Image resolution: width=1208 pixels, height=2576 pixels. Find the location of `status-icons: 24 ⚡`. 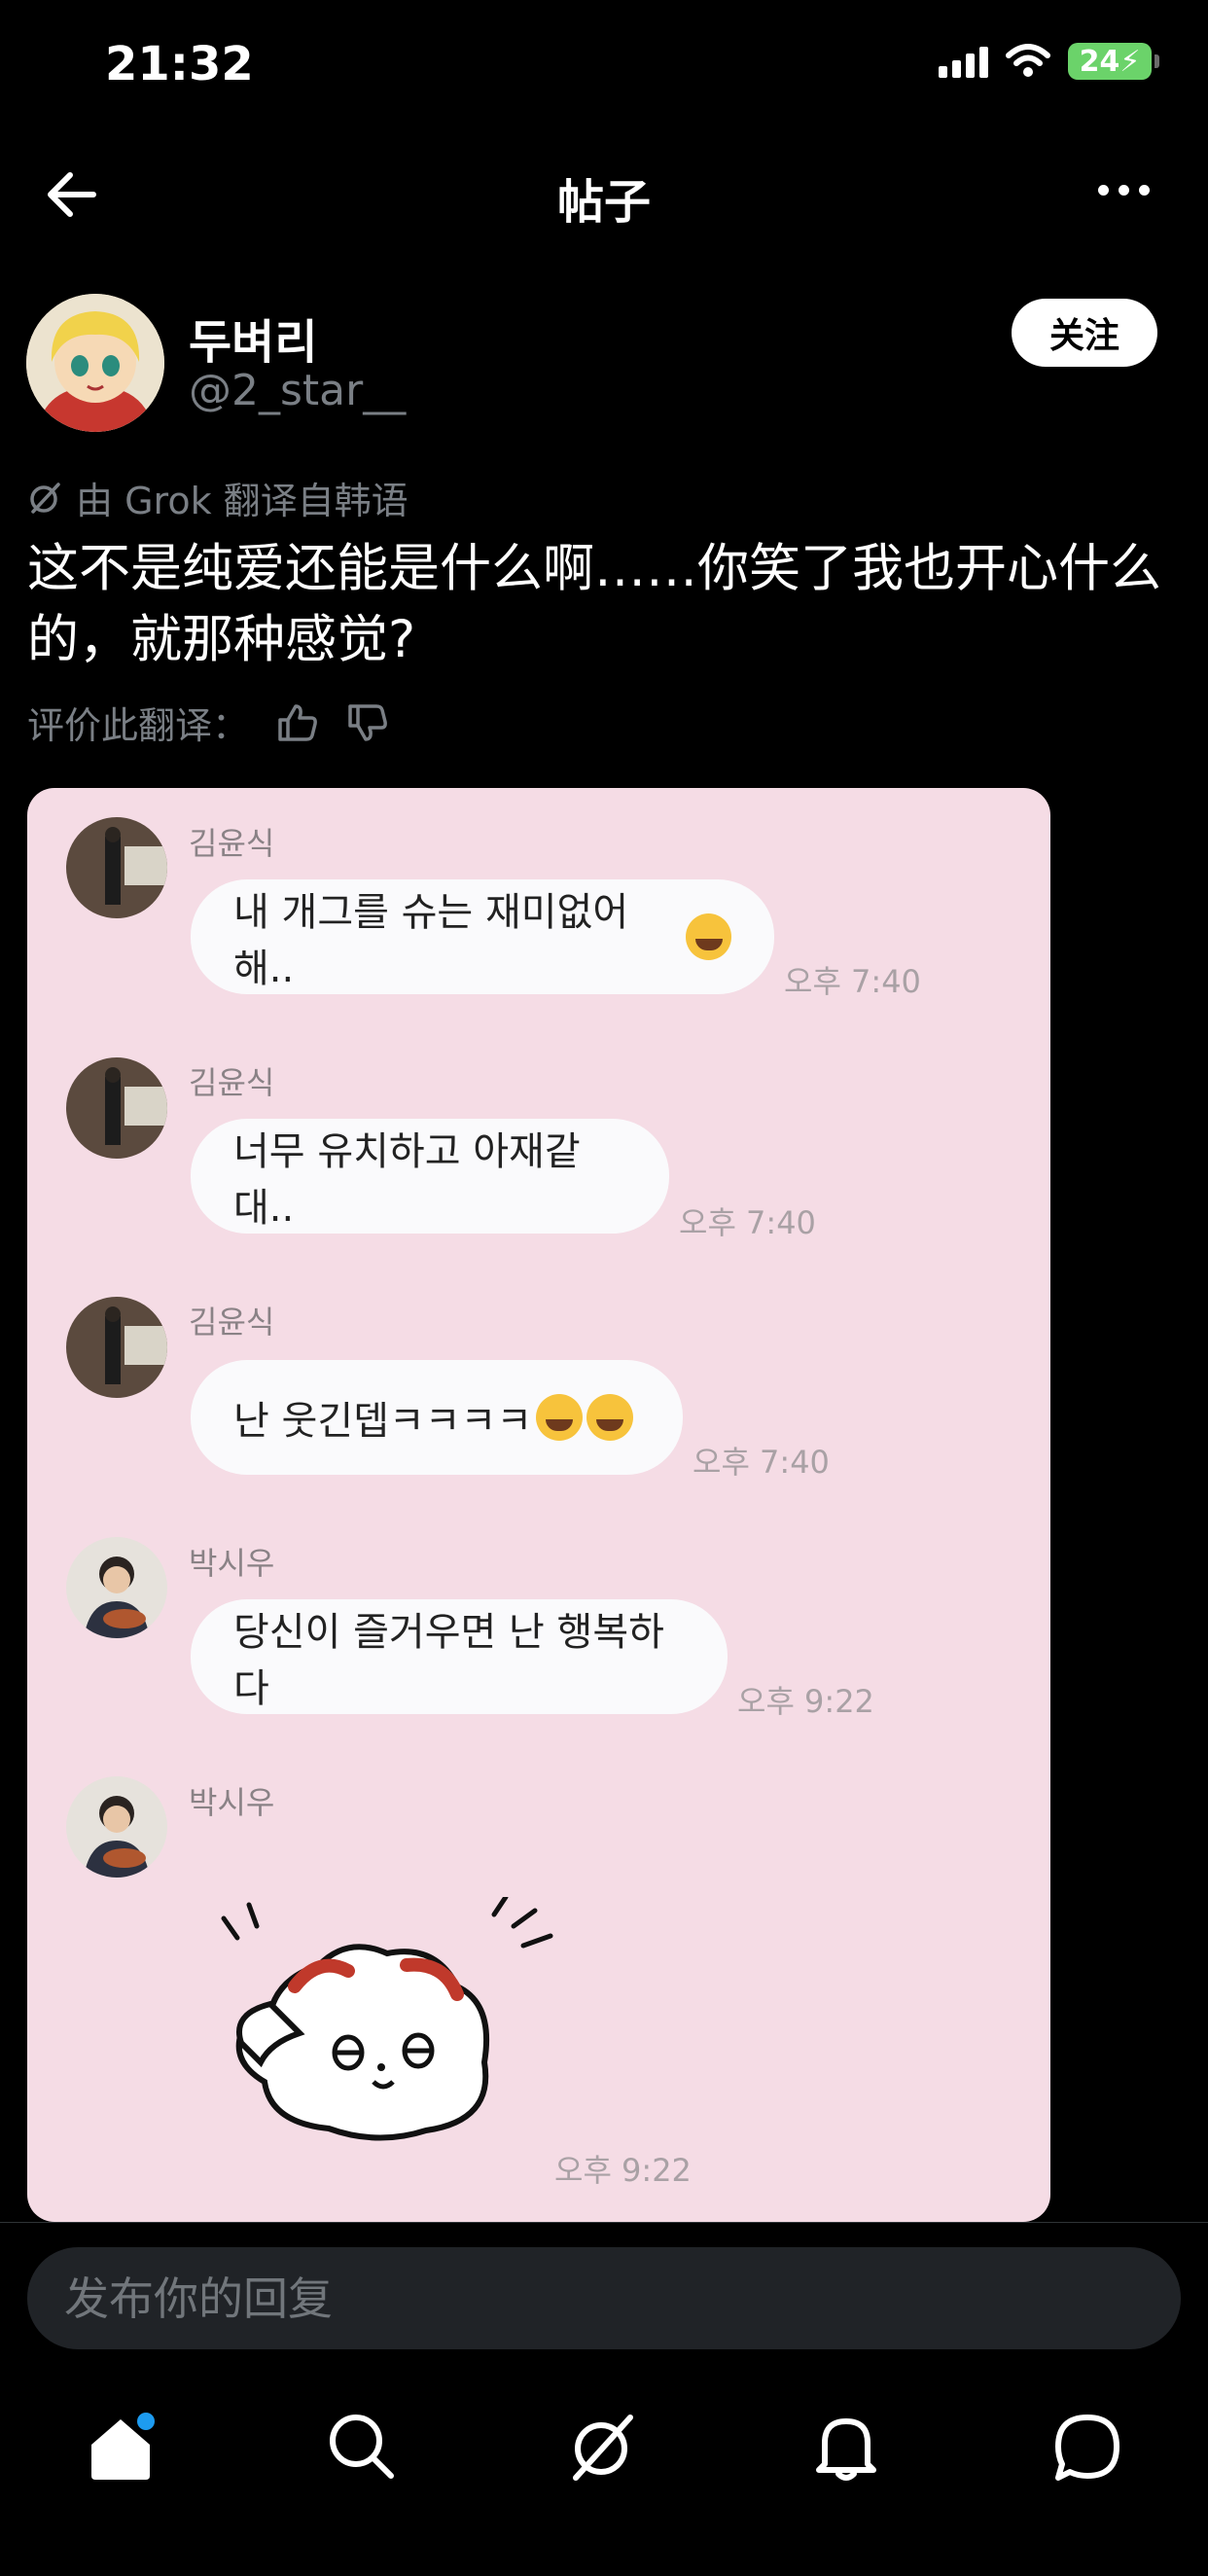

status-icons: 24 ⚡ is located at coordinates (1049, 61).